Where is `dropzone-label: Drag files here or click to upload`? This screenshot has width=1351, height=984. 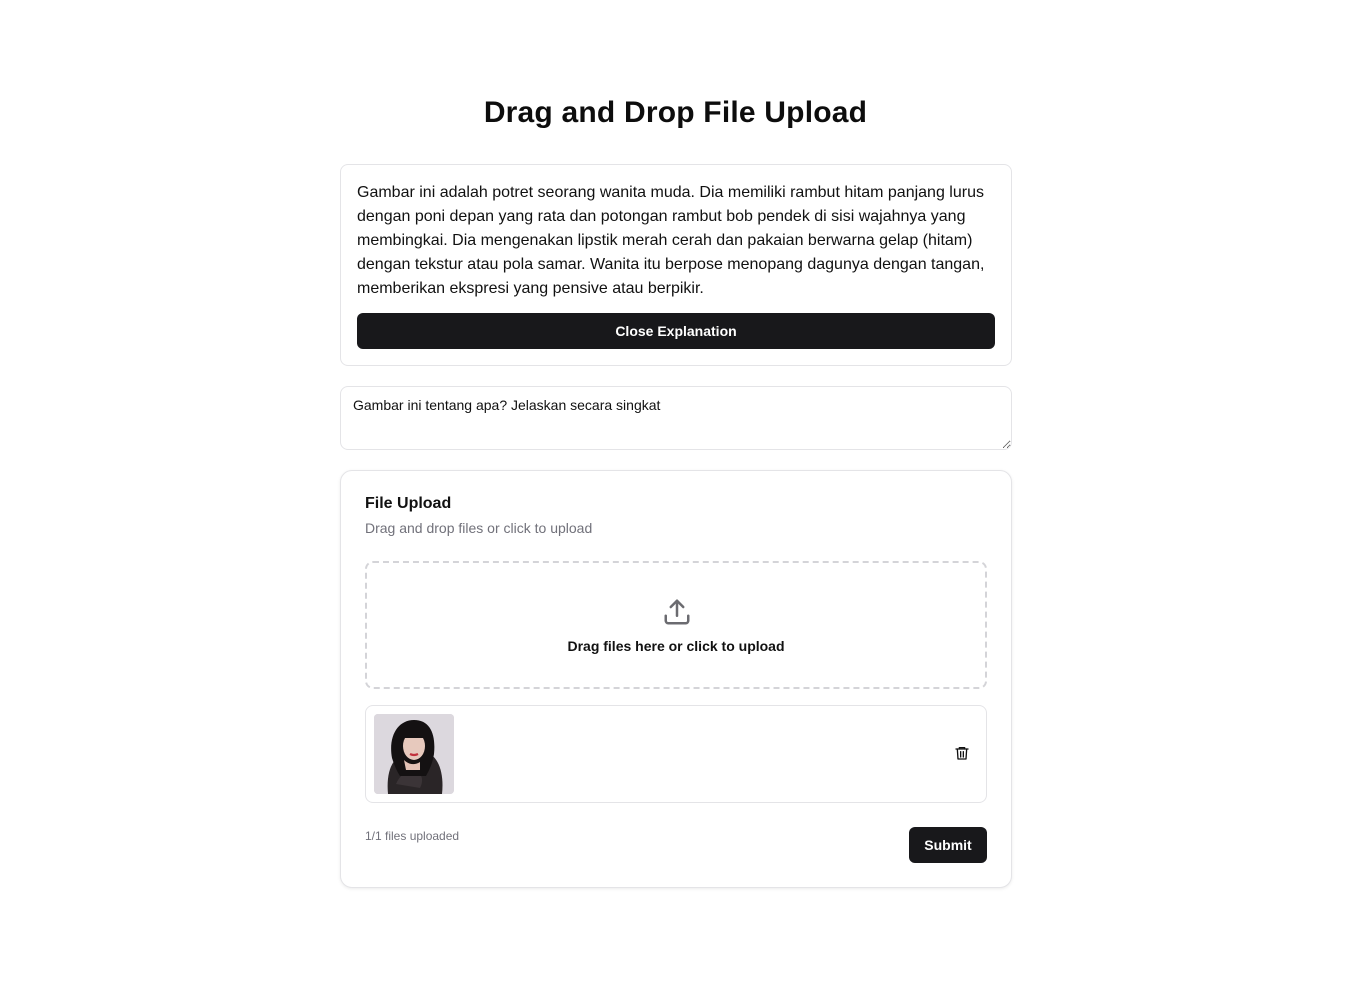 dropzone-label: Drag files here or click to upload is located at coordinates (676, 646).